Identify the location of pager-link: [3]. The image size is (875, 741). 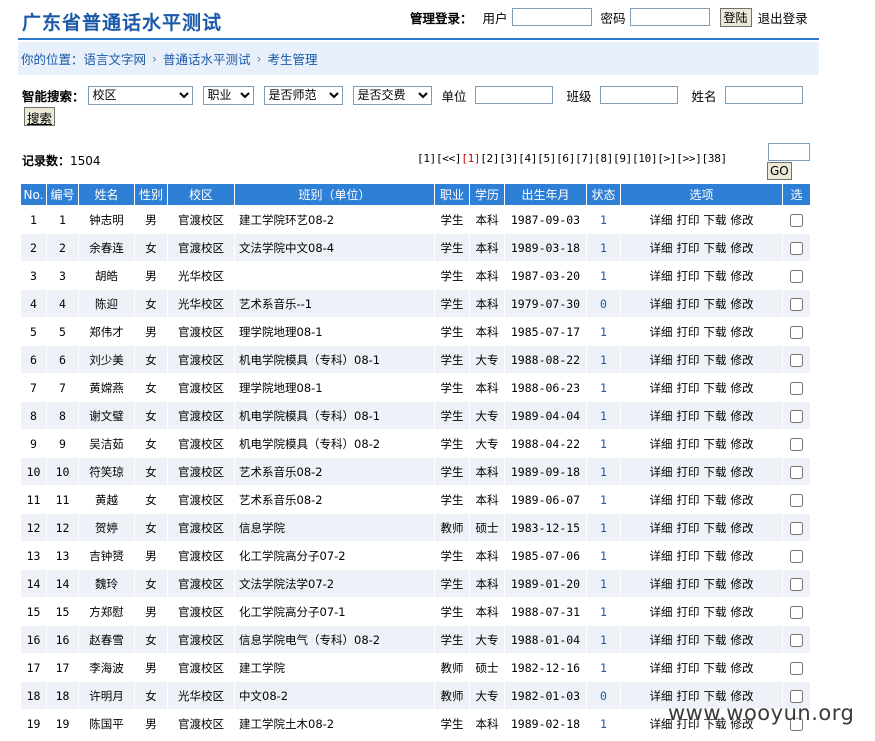
(508, 158).